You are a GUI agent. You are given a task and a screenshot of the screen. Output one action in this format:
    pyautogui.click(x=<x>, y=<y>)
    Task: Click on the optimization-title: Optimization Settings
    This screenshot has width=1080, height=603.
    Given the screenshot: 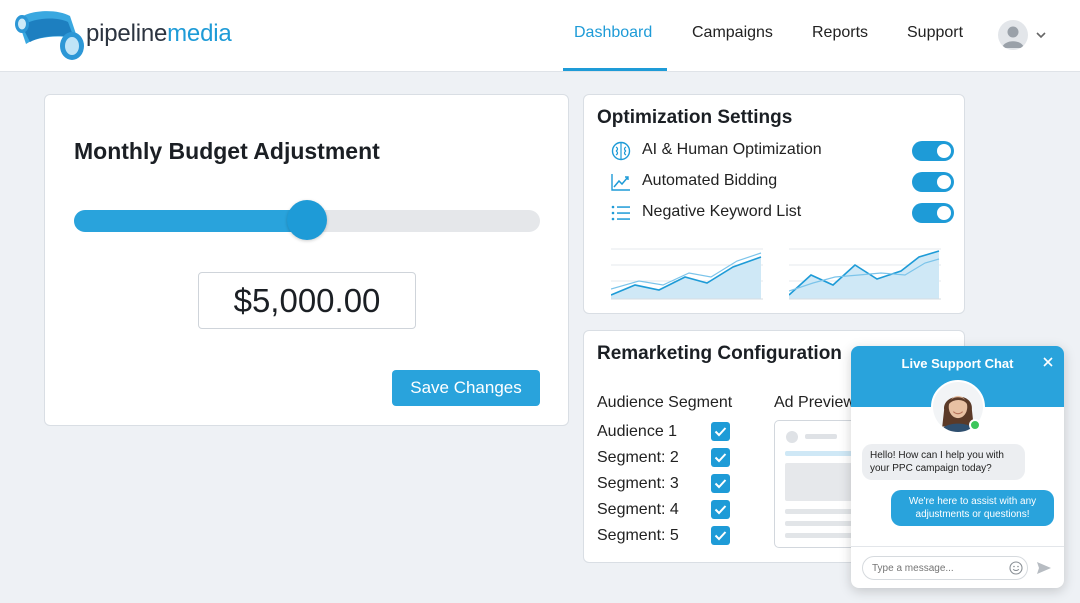 What is the action you would take?
    pyautogui.click(x=695, y=117)
    